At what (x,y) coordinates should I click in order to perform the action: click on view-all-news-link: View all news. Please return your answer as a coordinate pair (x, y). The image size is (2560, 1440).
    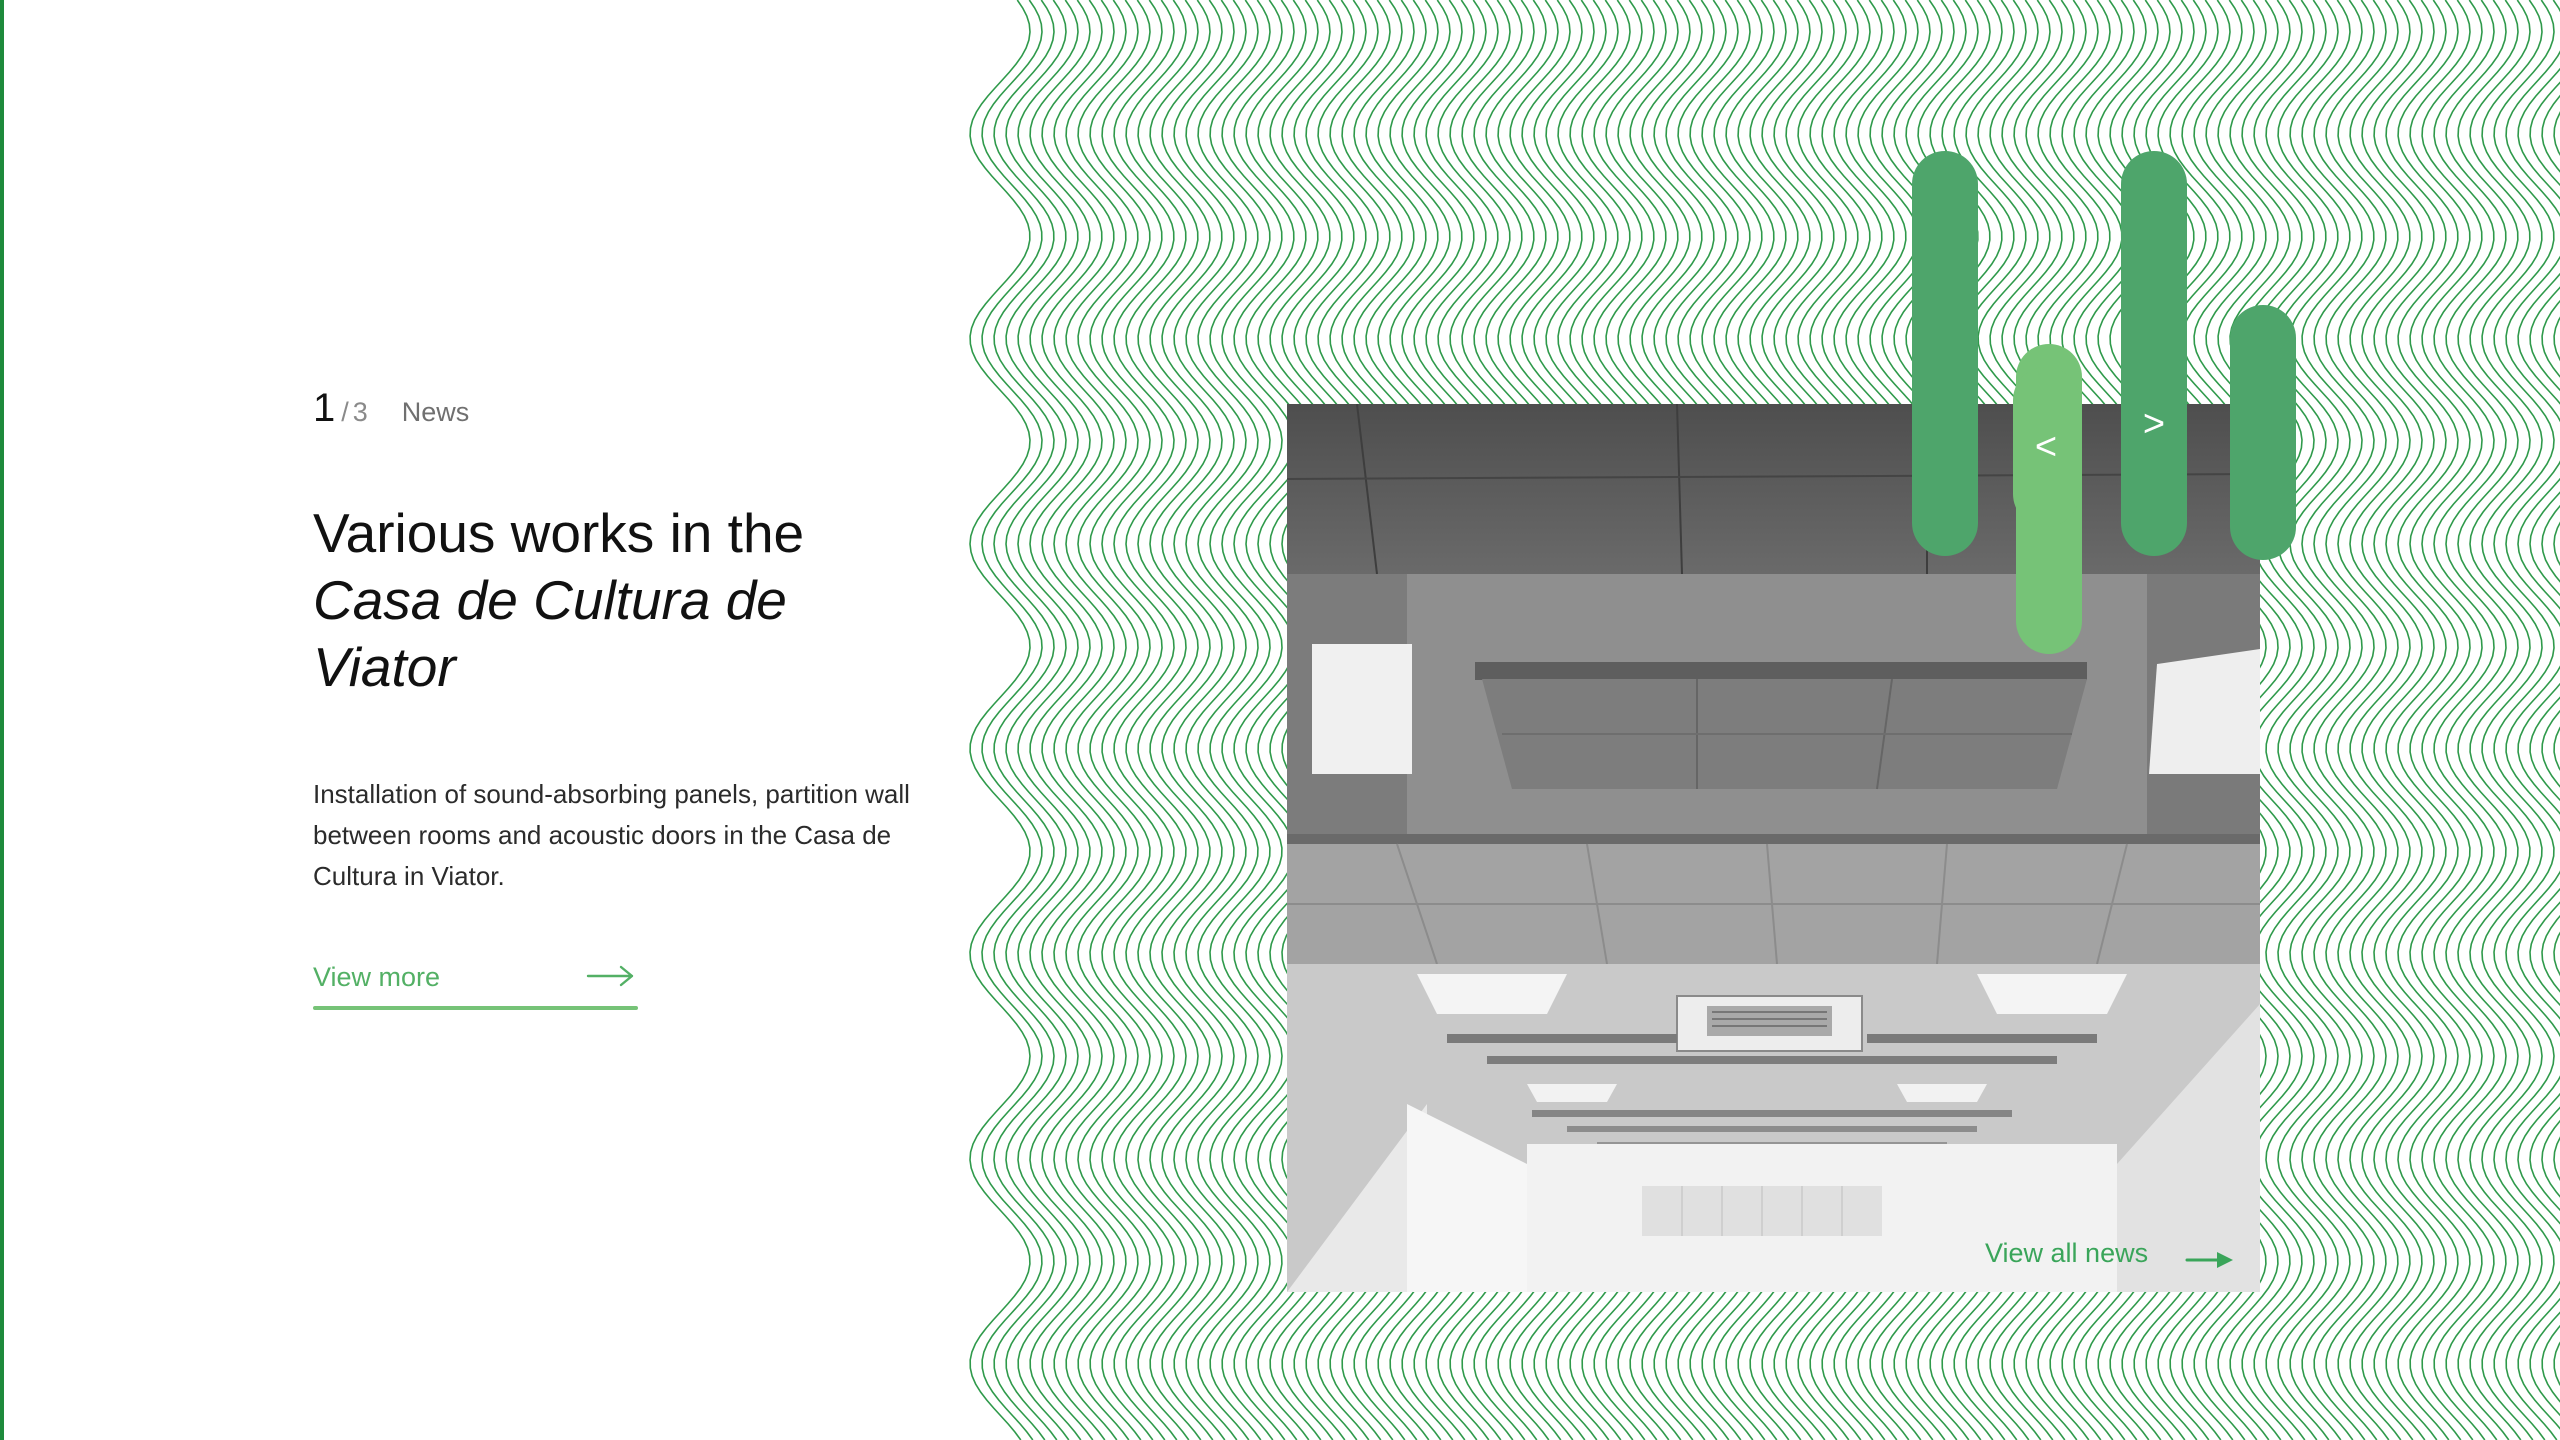
    Looking at the image, I should click on (2110, 1258).